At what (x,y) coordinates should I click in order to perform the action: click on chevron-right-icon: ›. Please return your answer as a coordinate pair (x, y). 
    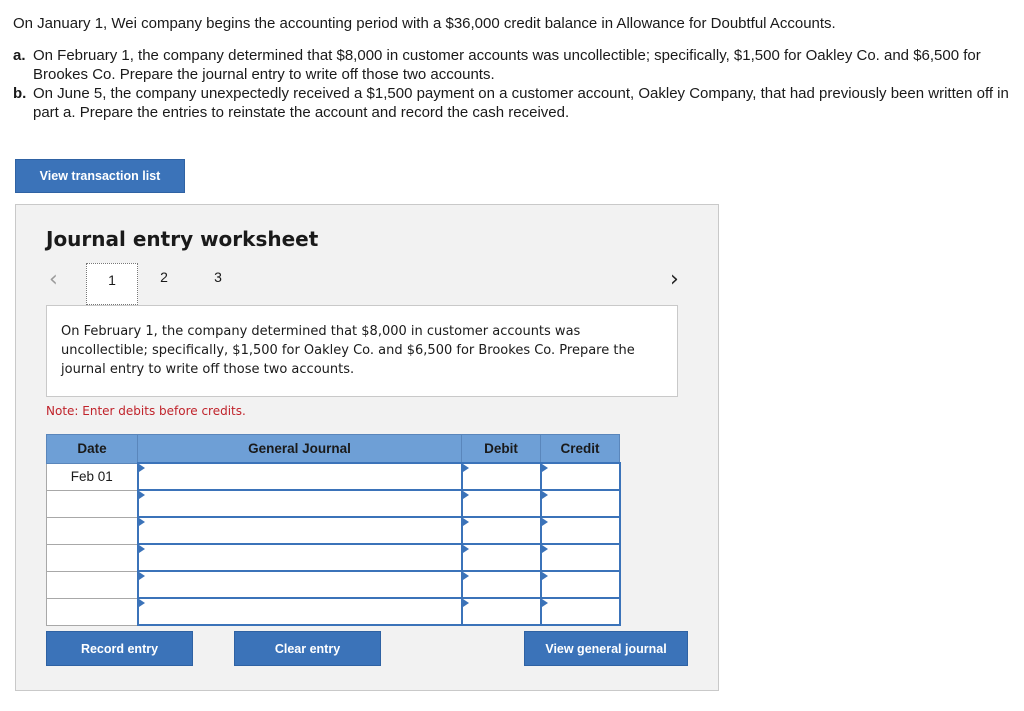
    Looking at the image, I should click on (674, 279).